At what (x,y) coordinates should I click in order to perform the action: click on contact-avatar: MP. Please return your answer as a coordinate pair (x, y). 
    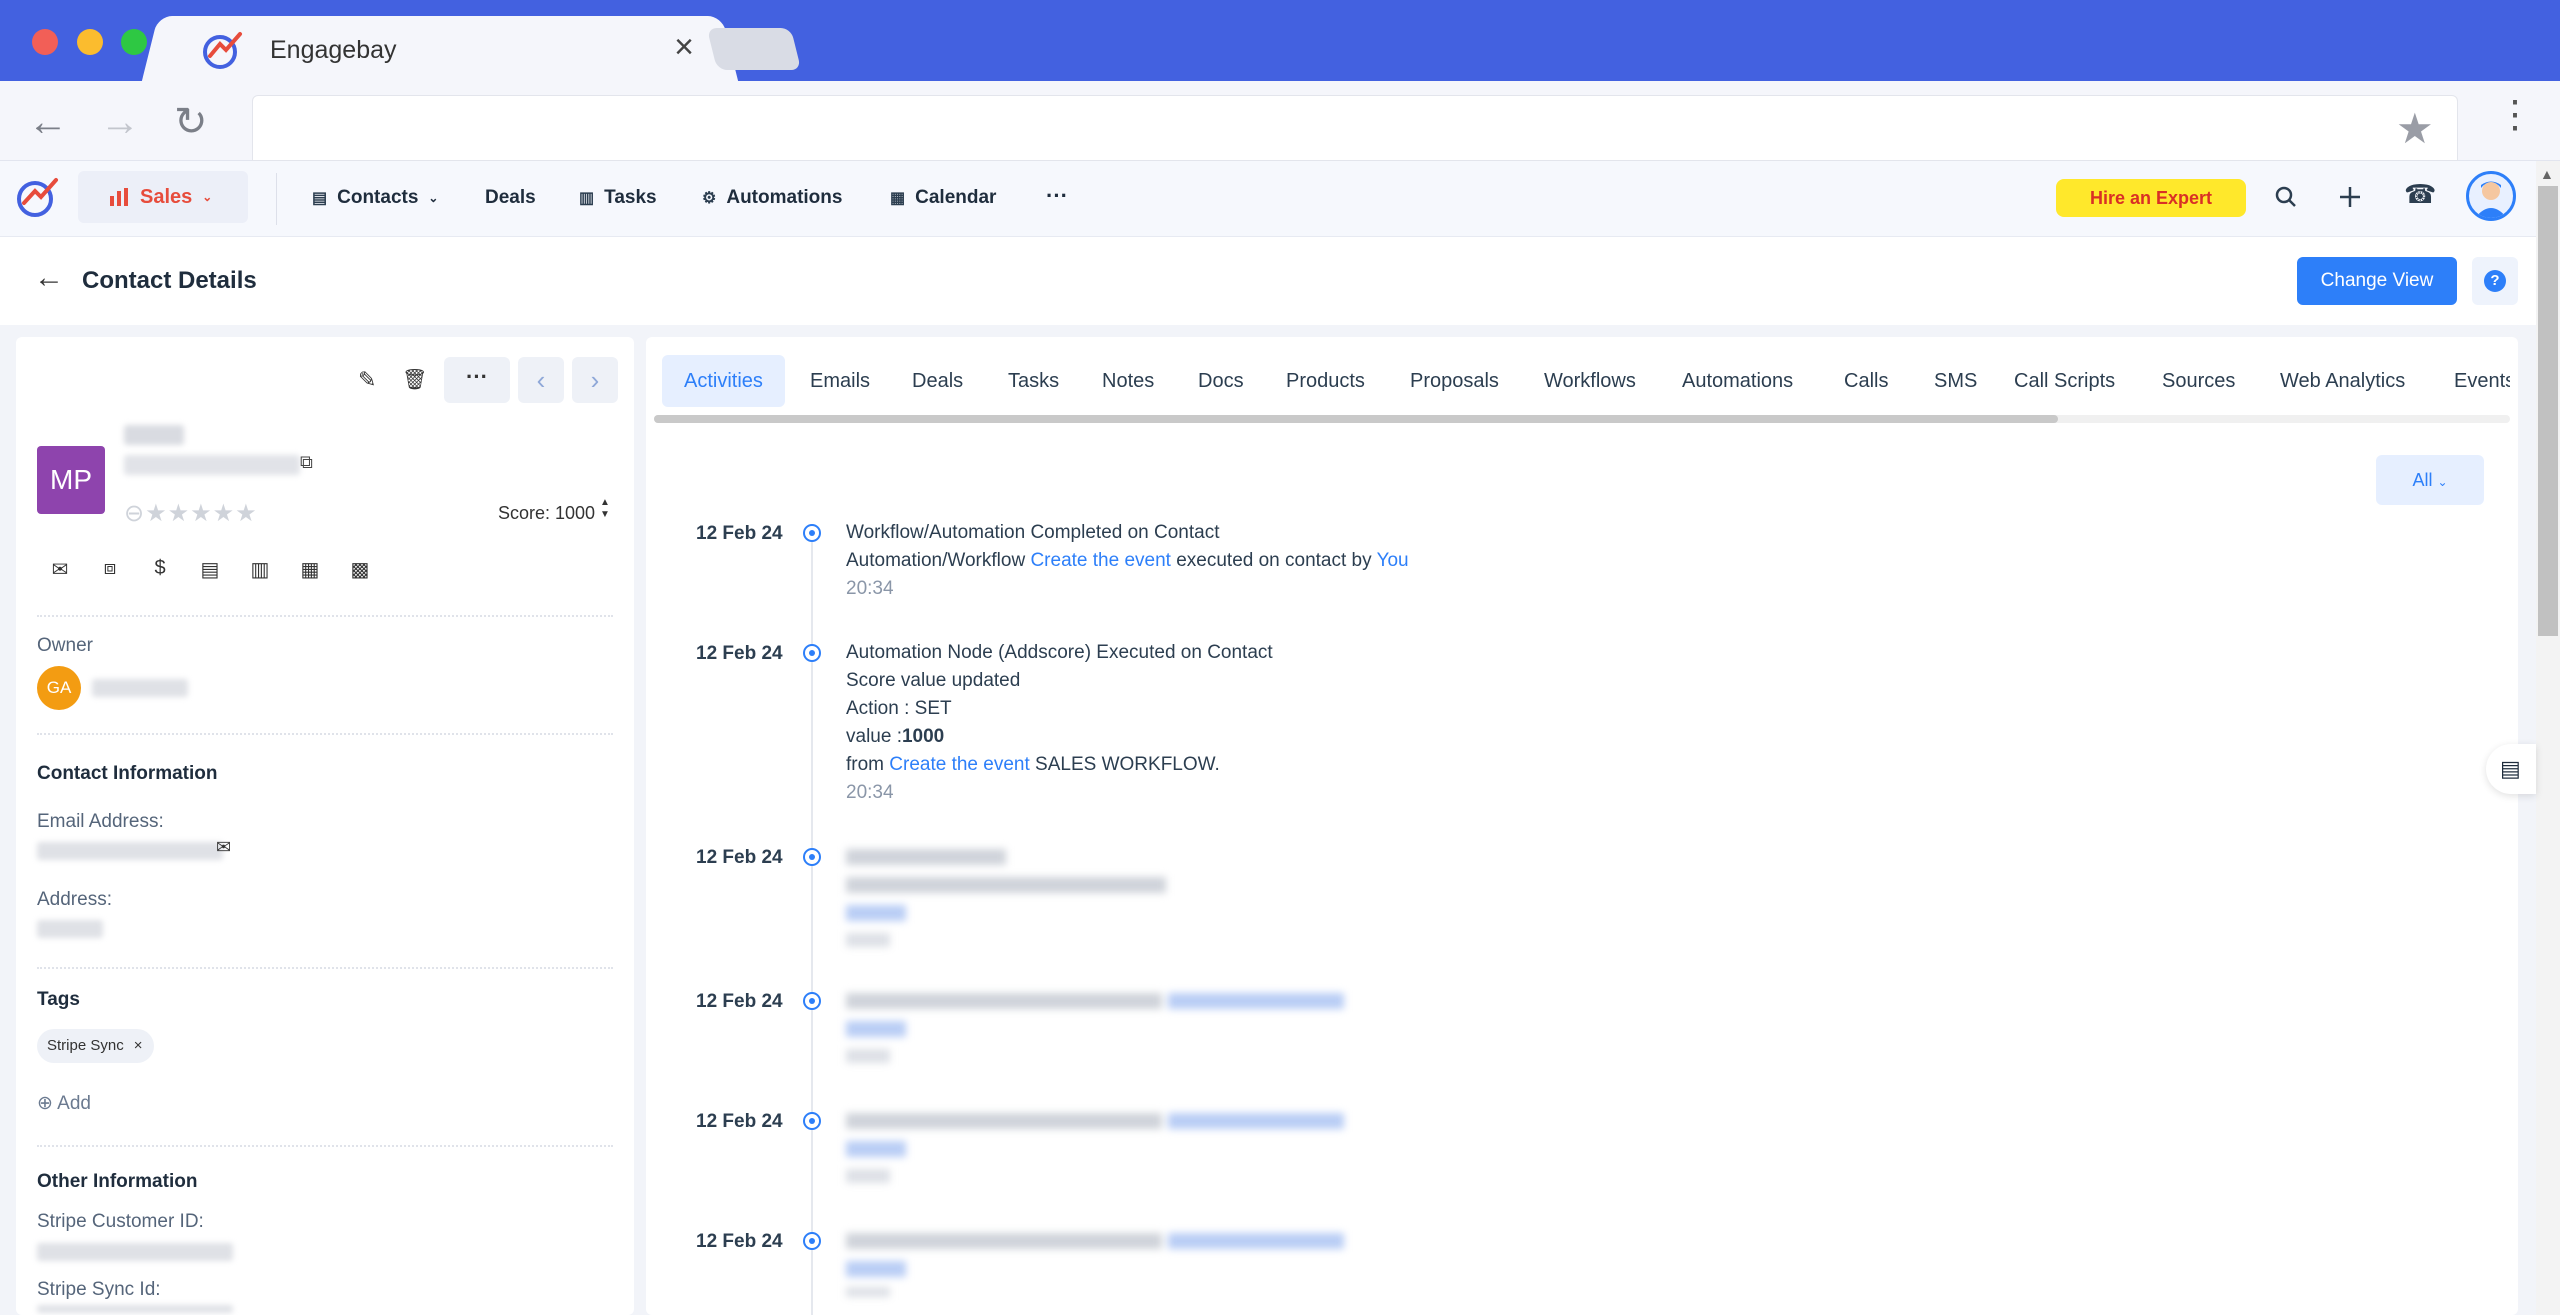
    Looking at the image, I should click on (71, 480).